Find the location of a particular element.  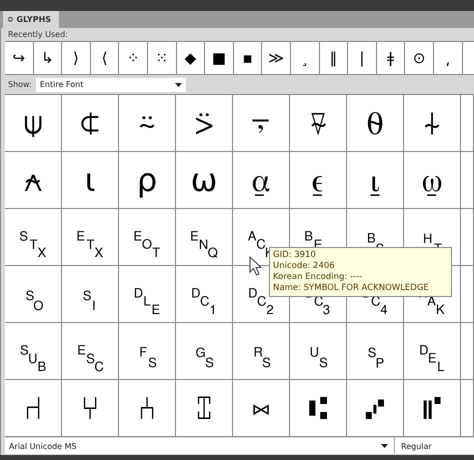

glyph-cell: ⍪ is located at coordinates (261, 123).